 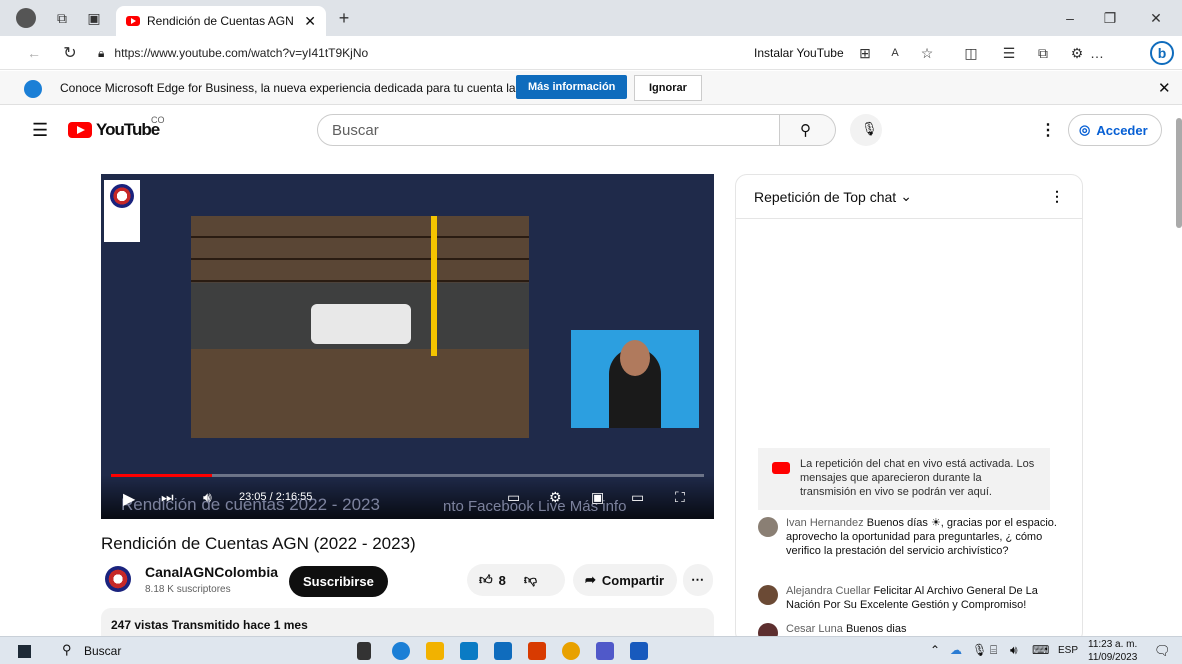 I want to click on sign-language-interpreter, so click(x=635, y=379).